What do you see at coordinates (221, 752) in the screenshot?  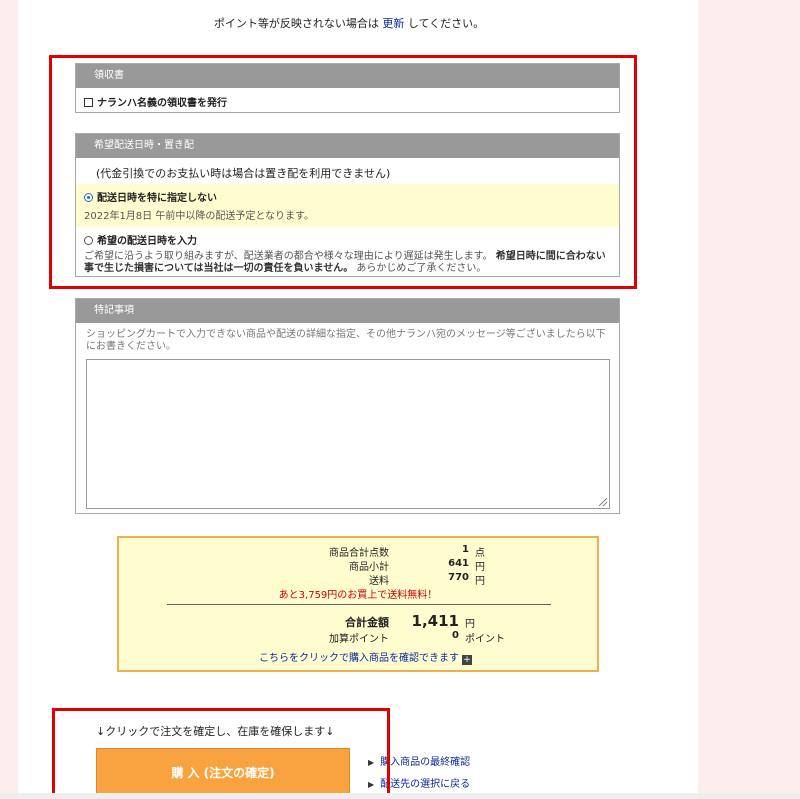 I see `highlight-box-purchase` at bounding box center [221, 752].